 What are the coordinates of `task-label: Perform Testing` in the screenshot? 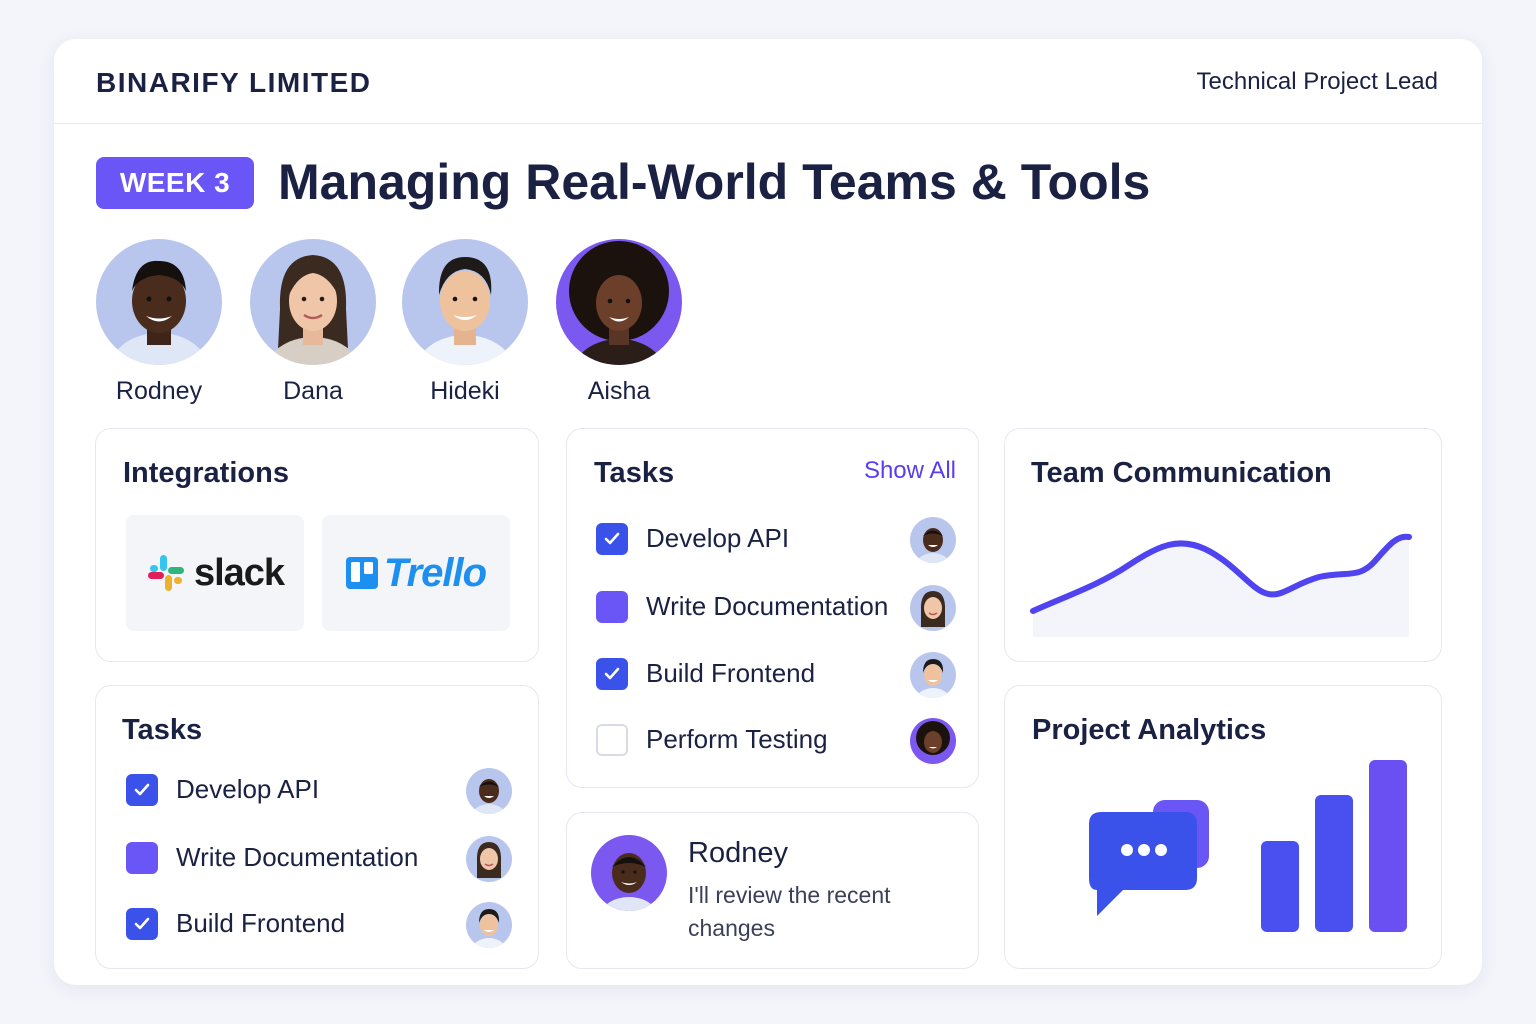 It's located at (737, 739).